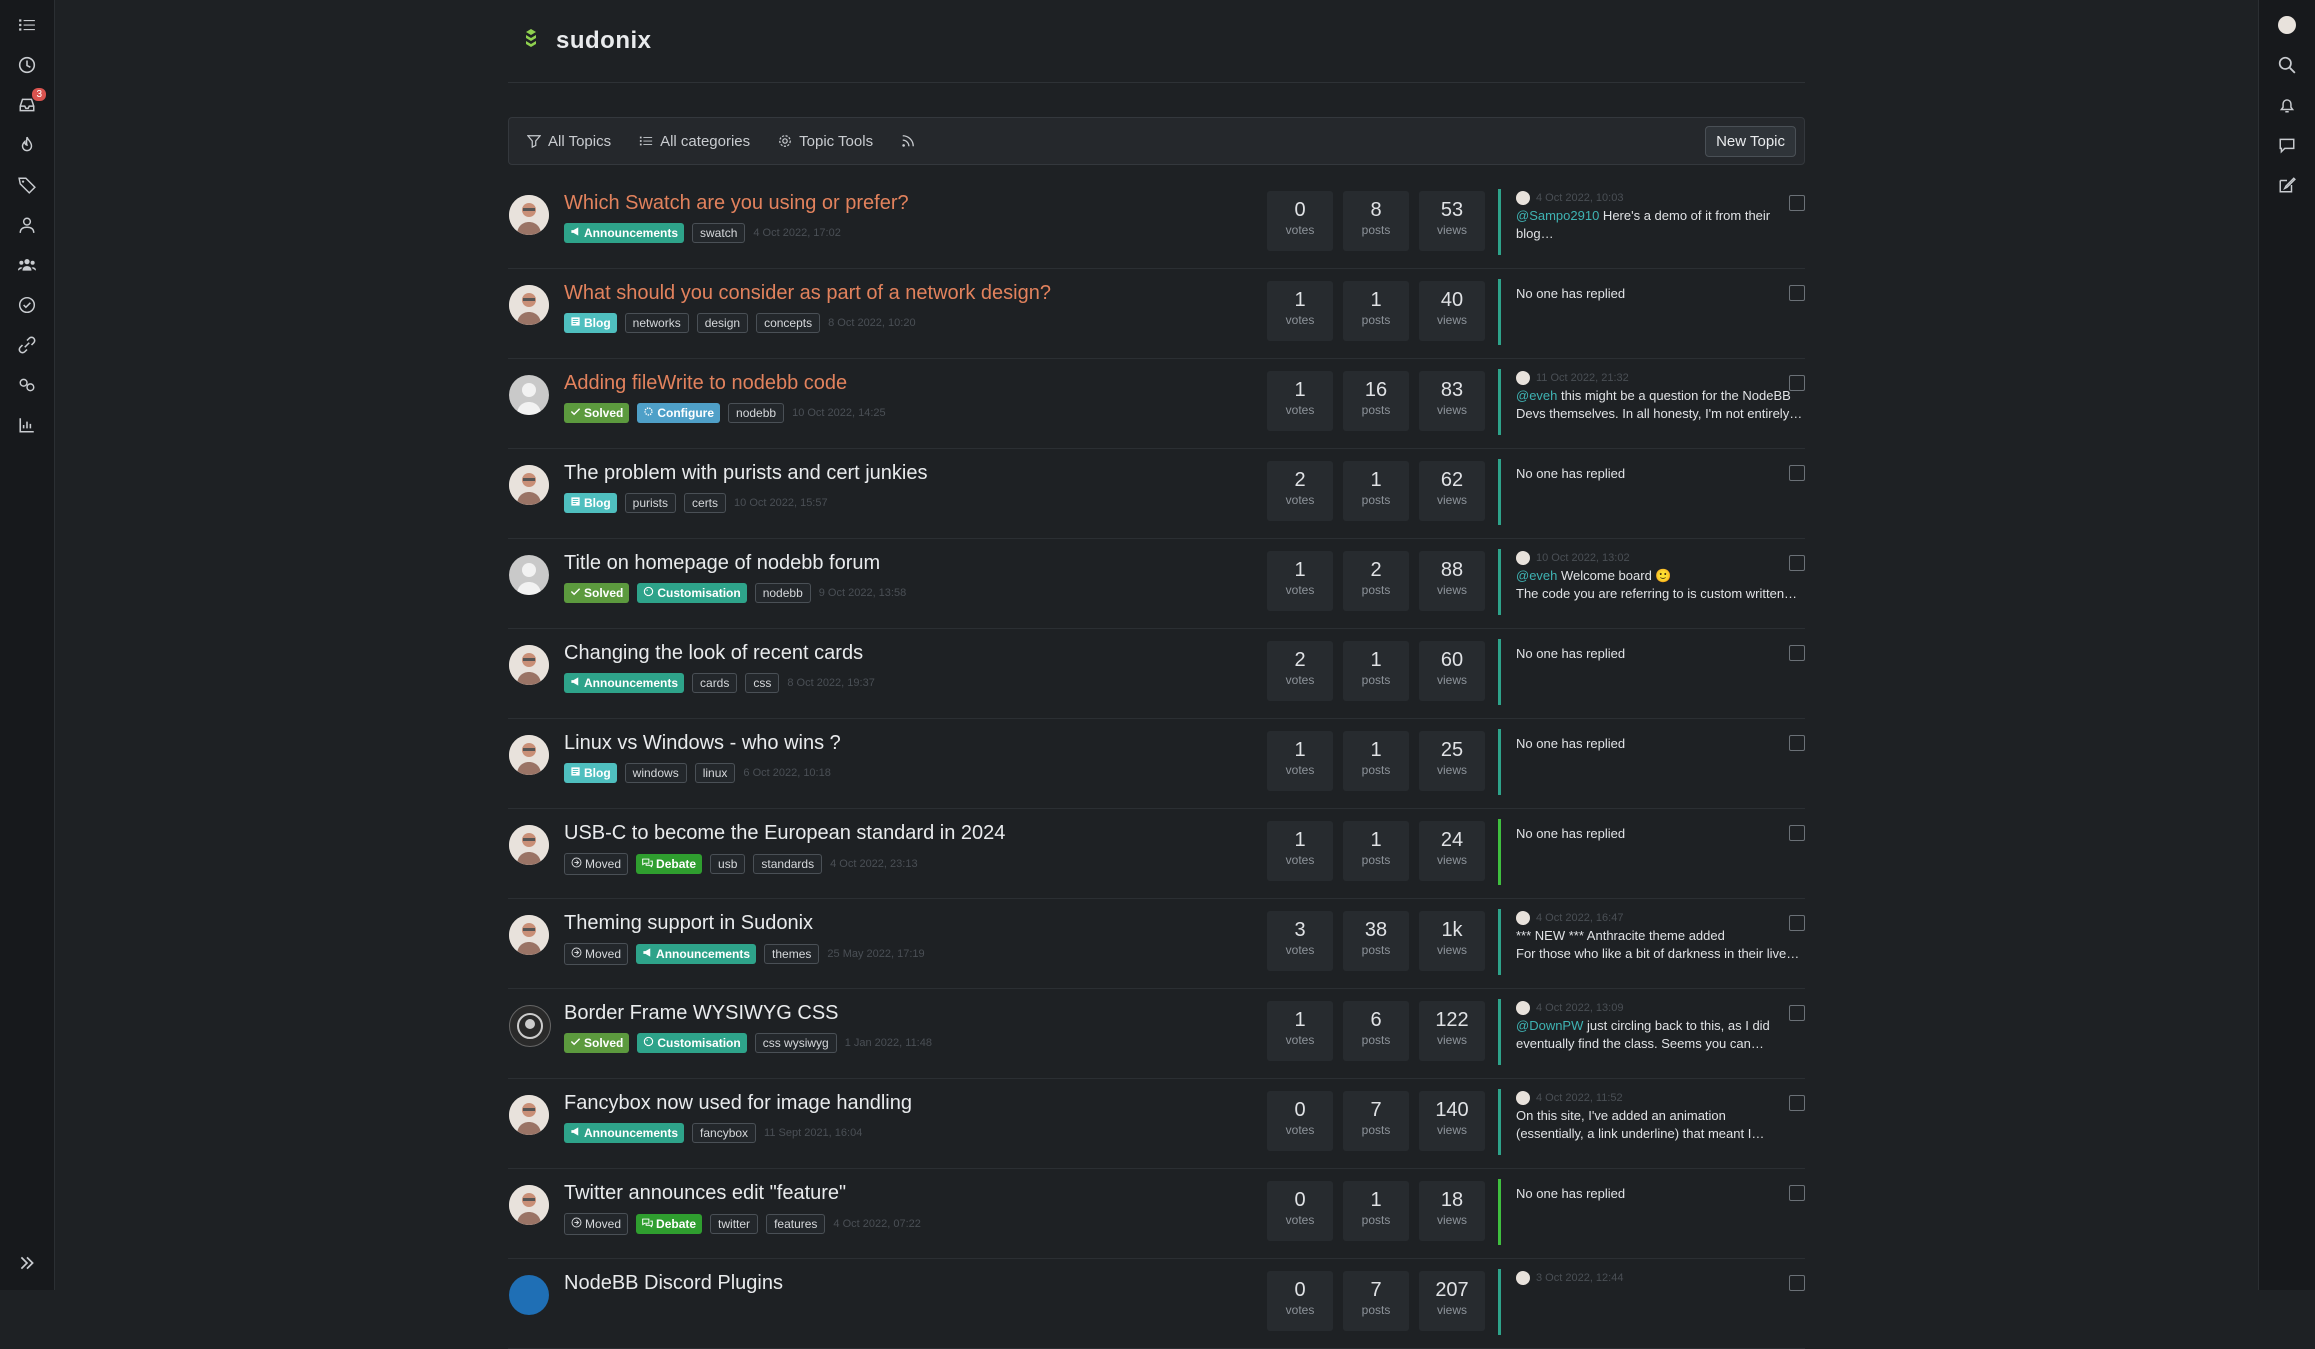 The width and height of the screenshot is (2315, 1349). What do you see at coordinates (715, 773) in the screenshot?
I see `tag-chip: linux` at bounding box center [715, 773].